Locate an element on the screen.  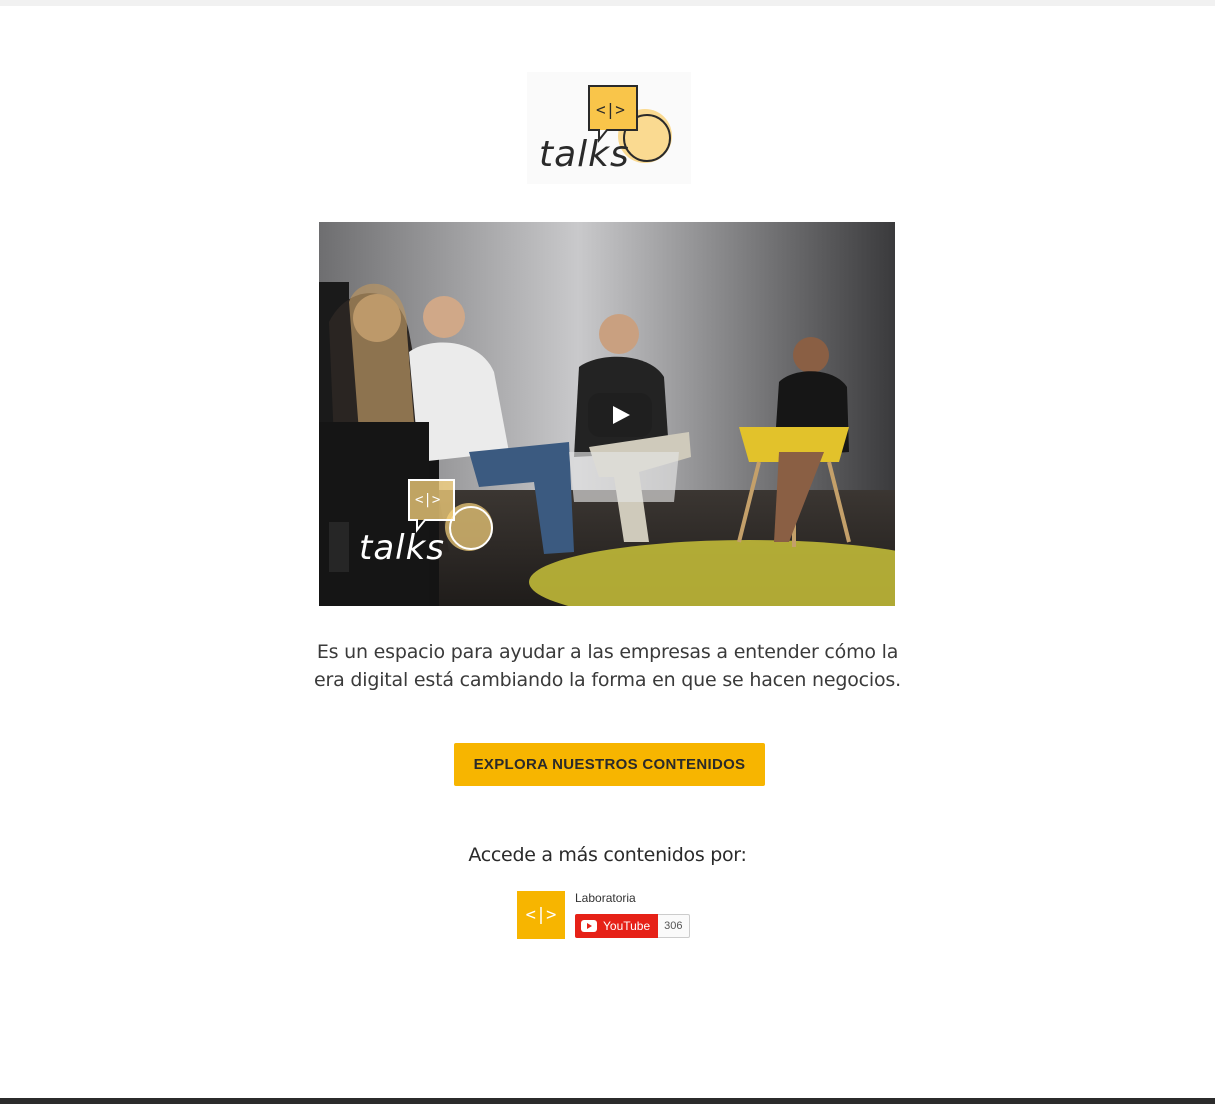
talks-logo: <|> talks is located at coordinates (609, 128).